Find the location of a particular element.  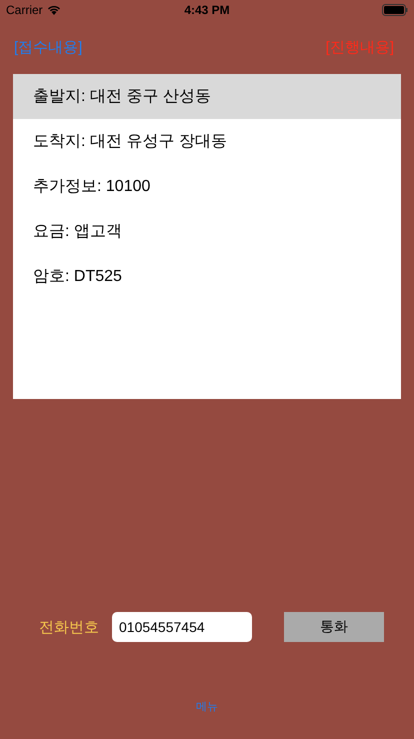

carrier-label: Carrier is located at coordinates (24, 10).